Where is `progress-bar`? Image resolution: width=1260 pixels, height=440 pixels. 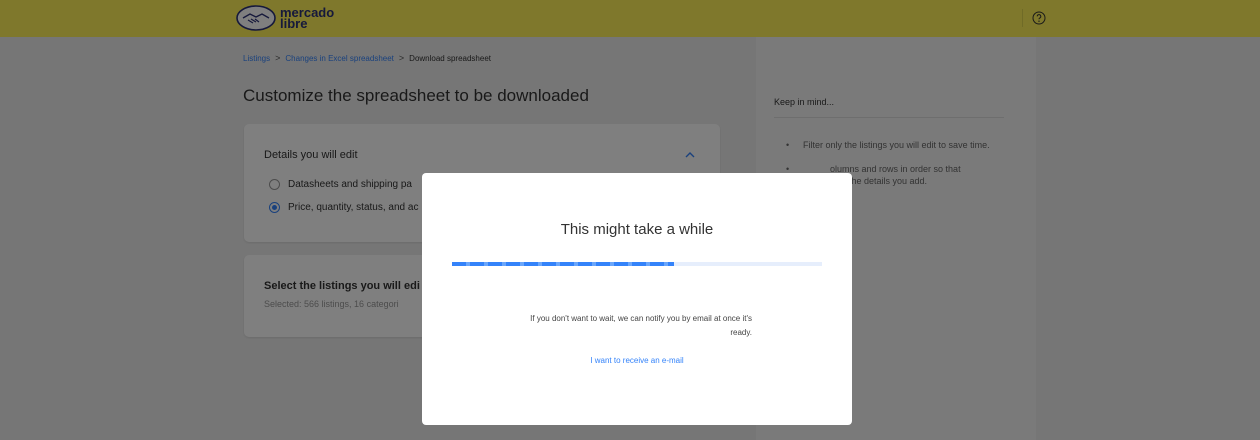 progress-bar is located at coordinates (637, 264).